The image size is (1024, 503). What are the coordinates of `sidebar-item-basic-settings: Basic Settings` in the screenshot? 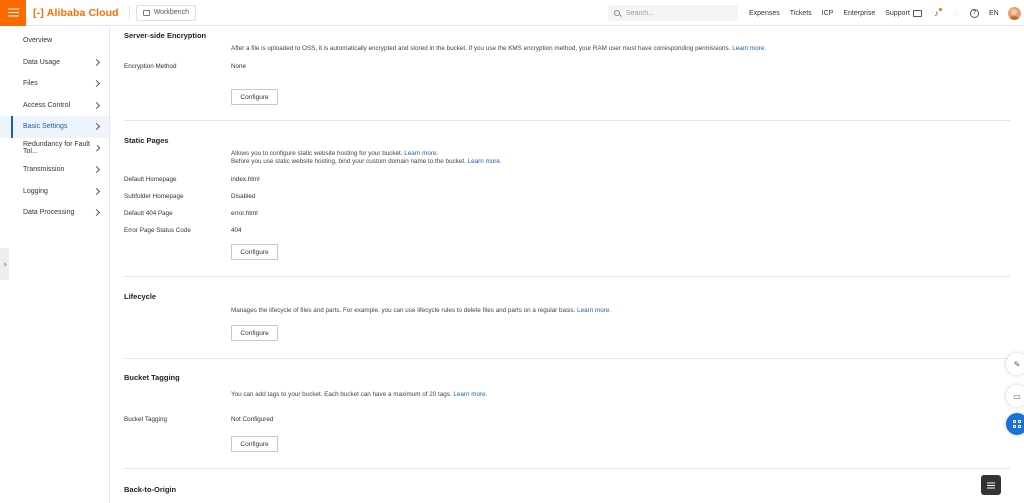 It's located at (54, 127).